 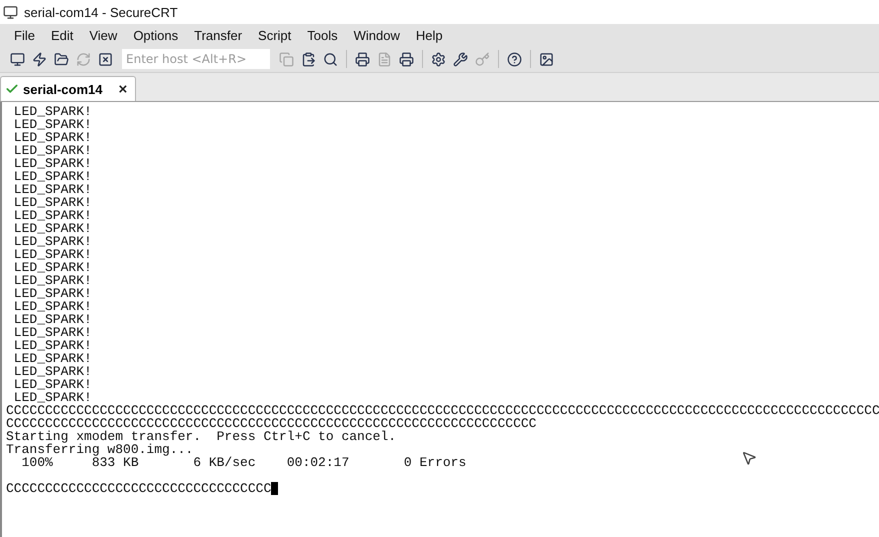 What do you see at coordinates (61, 59) in the screenshot?
I see `folder-icon` at bounding box center [61, 59].